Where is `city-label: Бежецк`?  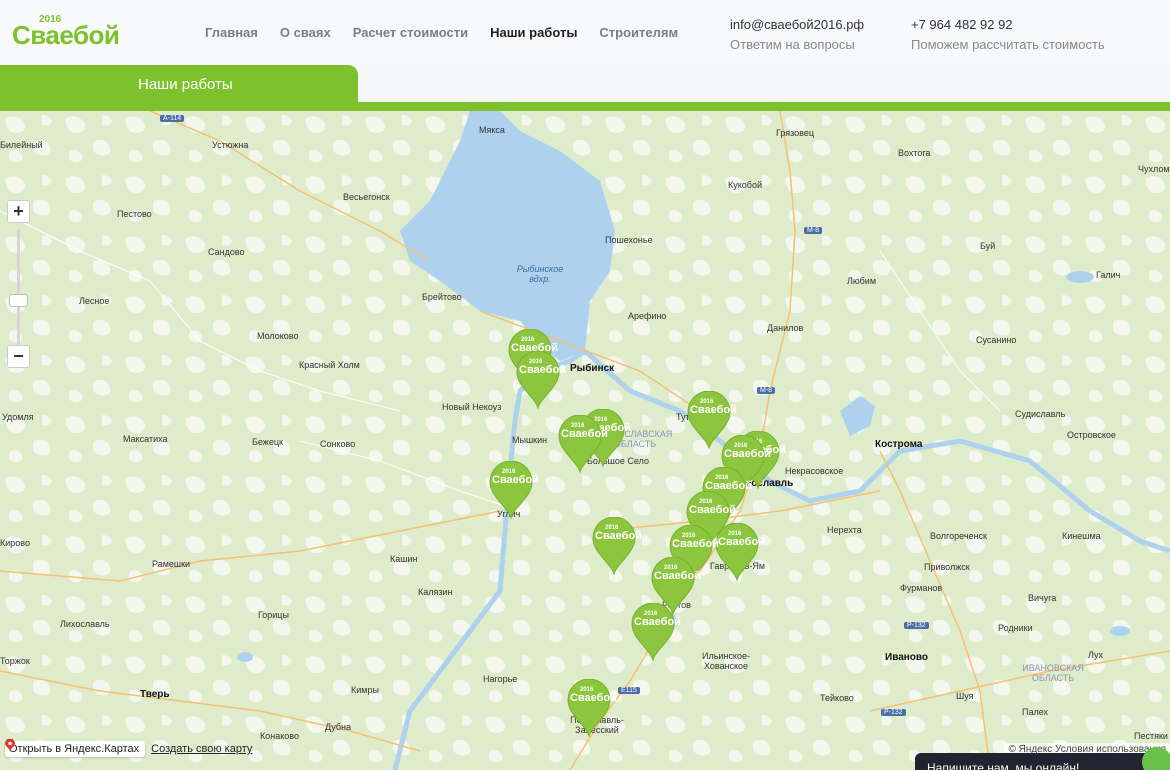 city-label: Бежецк is located at coordinates (267, 442).